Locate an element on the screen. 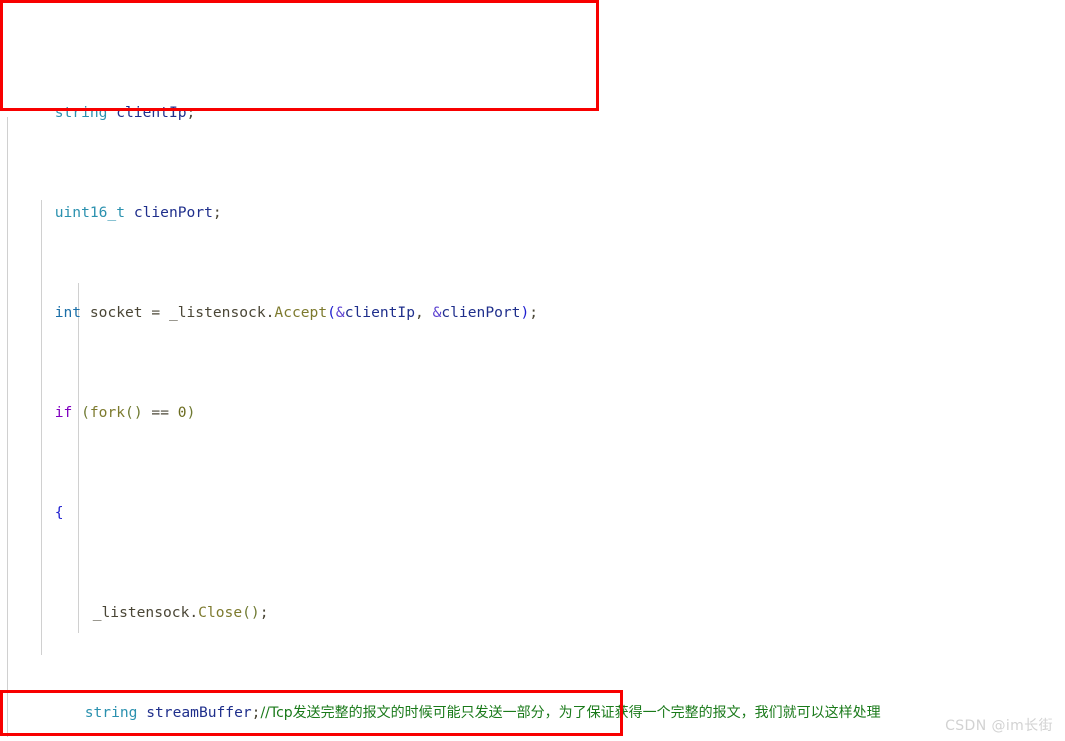 Image resolution: width=1065 pixels, height=741 pixels. code-line: { is located at coordinates (532, 498).